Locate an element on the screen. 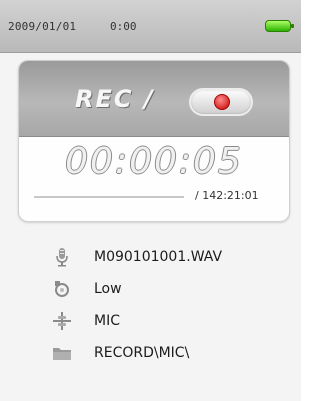  elapsed-time: 00:00:05 is located at coordinates (154, 161).